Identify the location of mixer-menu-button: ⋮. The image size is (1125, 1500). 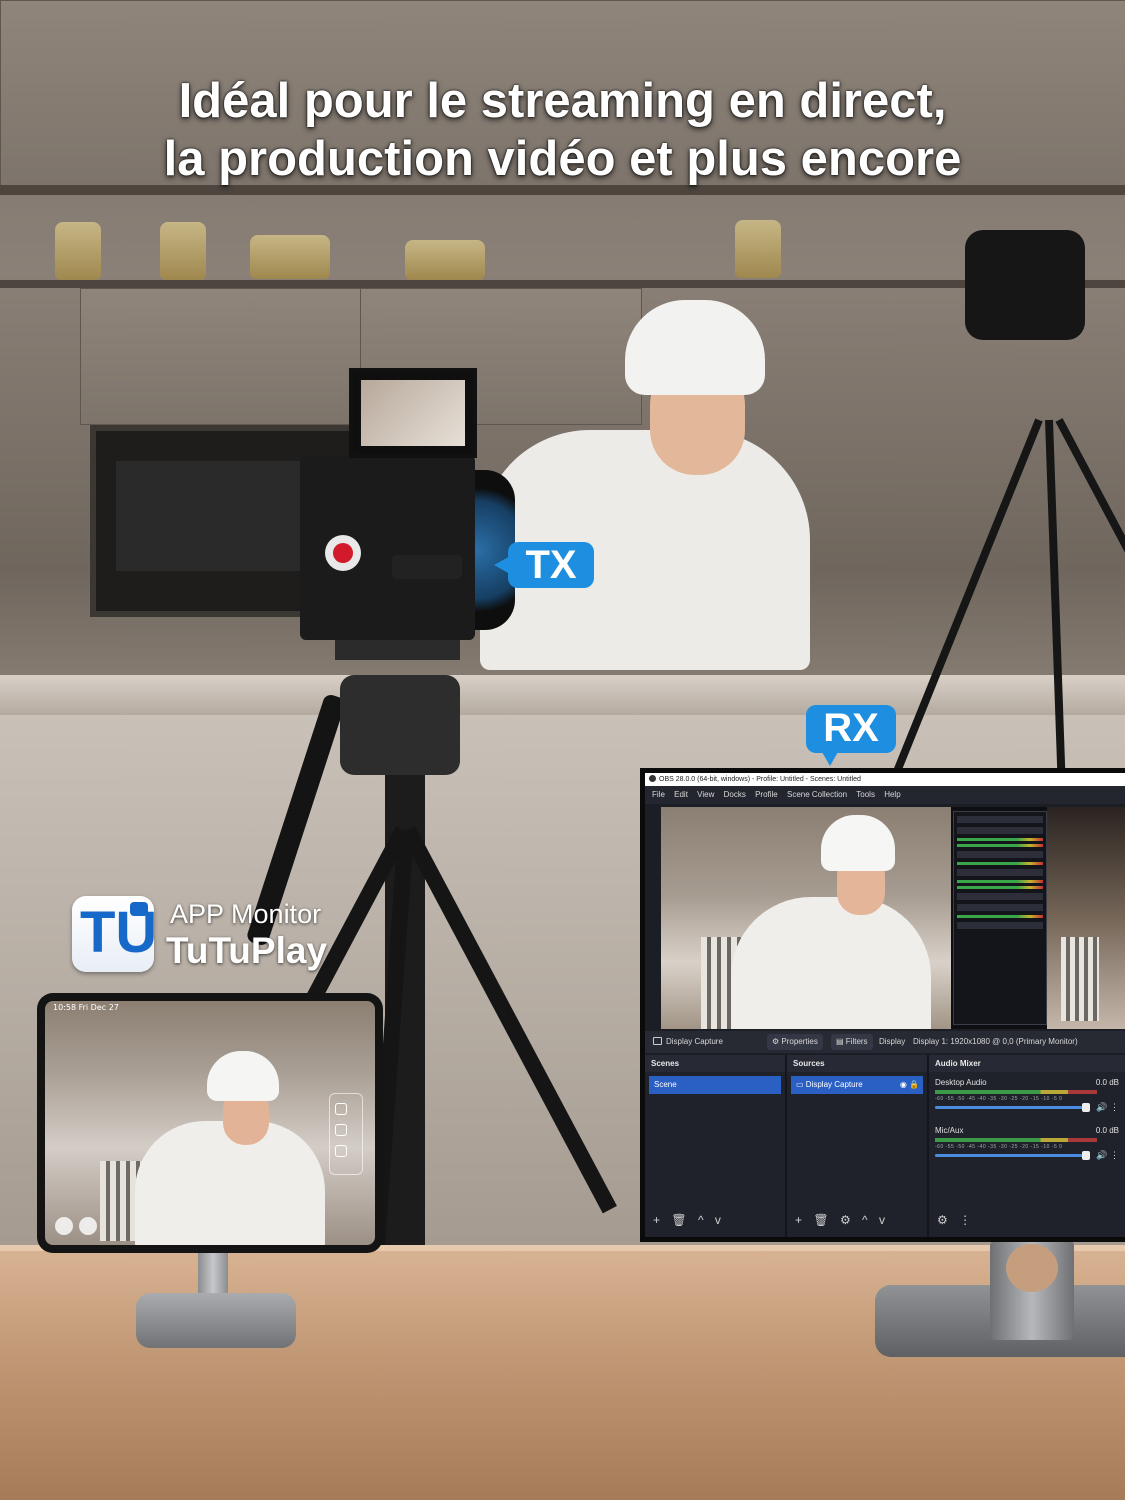
(965, 1220).